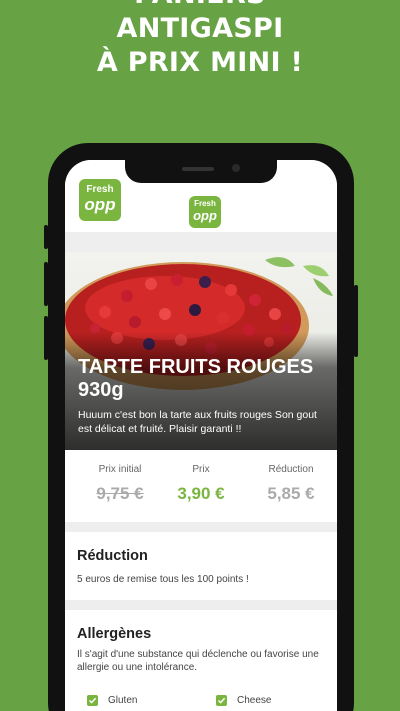 The image size is (400, 711). What do you see at coordinates (291, 493) in the screenshot?
I see `reduction-value: 5,85 €` at bounding box center [291, 493].